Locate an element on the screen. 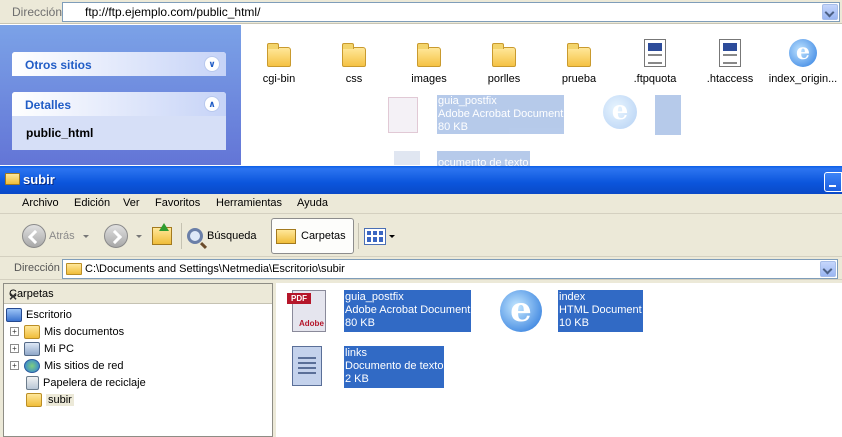 The height and width of the screenshot is (437, 842). desktop-icon is located at coordinates (14, 314).